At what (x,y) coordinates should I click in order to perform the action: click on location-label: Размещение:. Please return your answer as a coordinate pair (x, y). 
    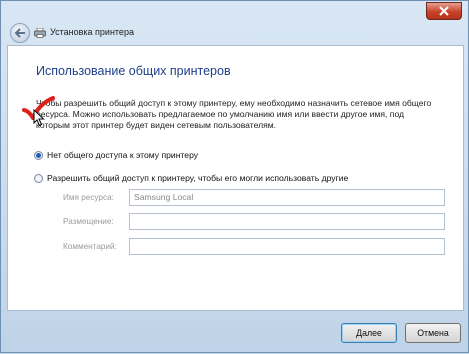
    Looking at the image, I should click on (88, 221).